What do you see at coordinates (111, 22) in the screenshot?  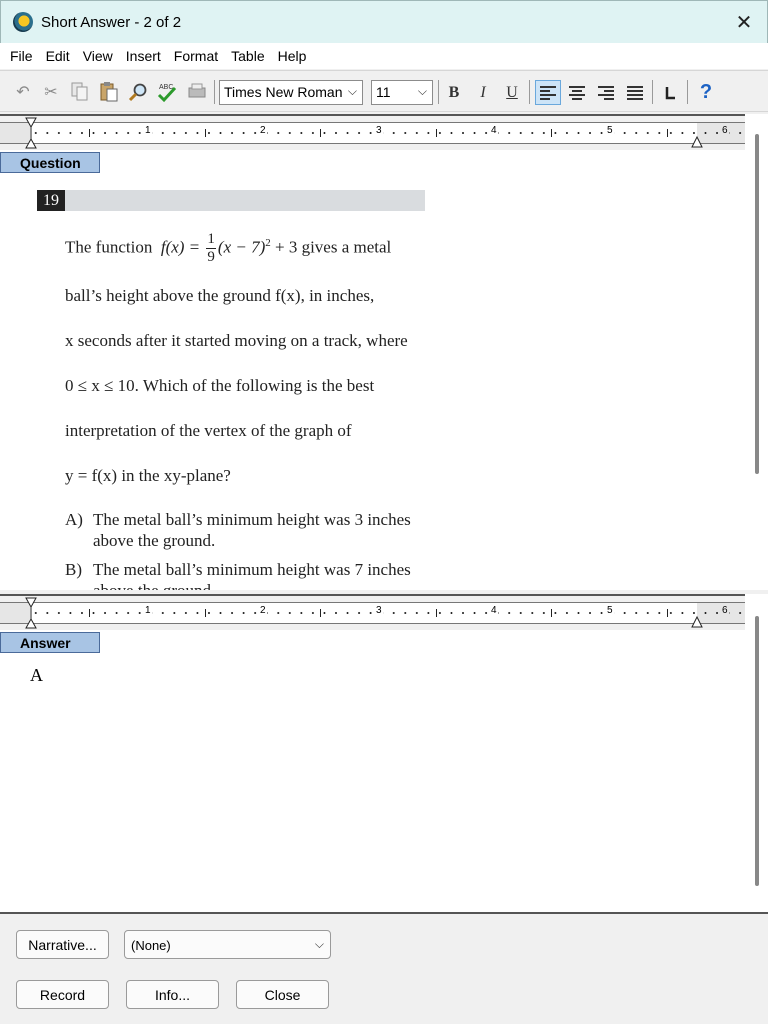 I see `window-title: Short Answer - 2 of 2` at bounding box center [111, 22].